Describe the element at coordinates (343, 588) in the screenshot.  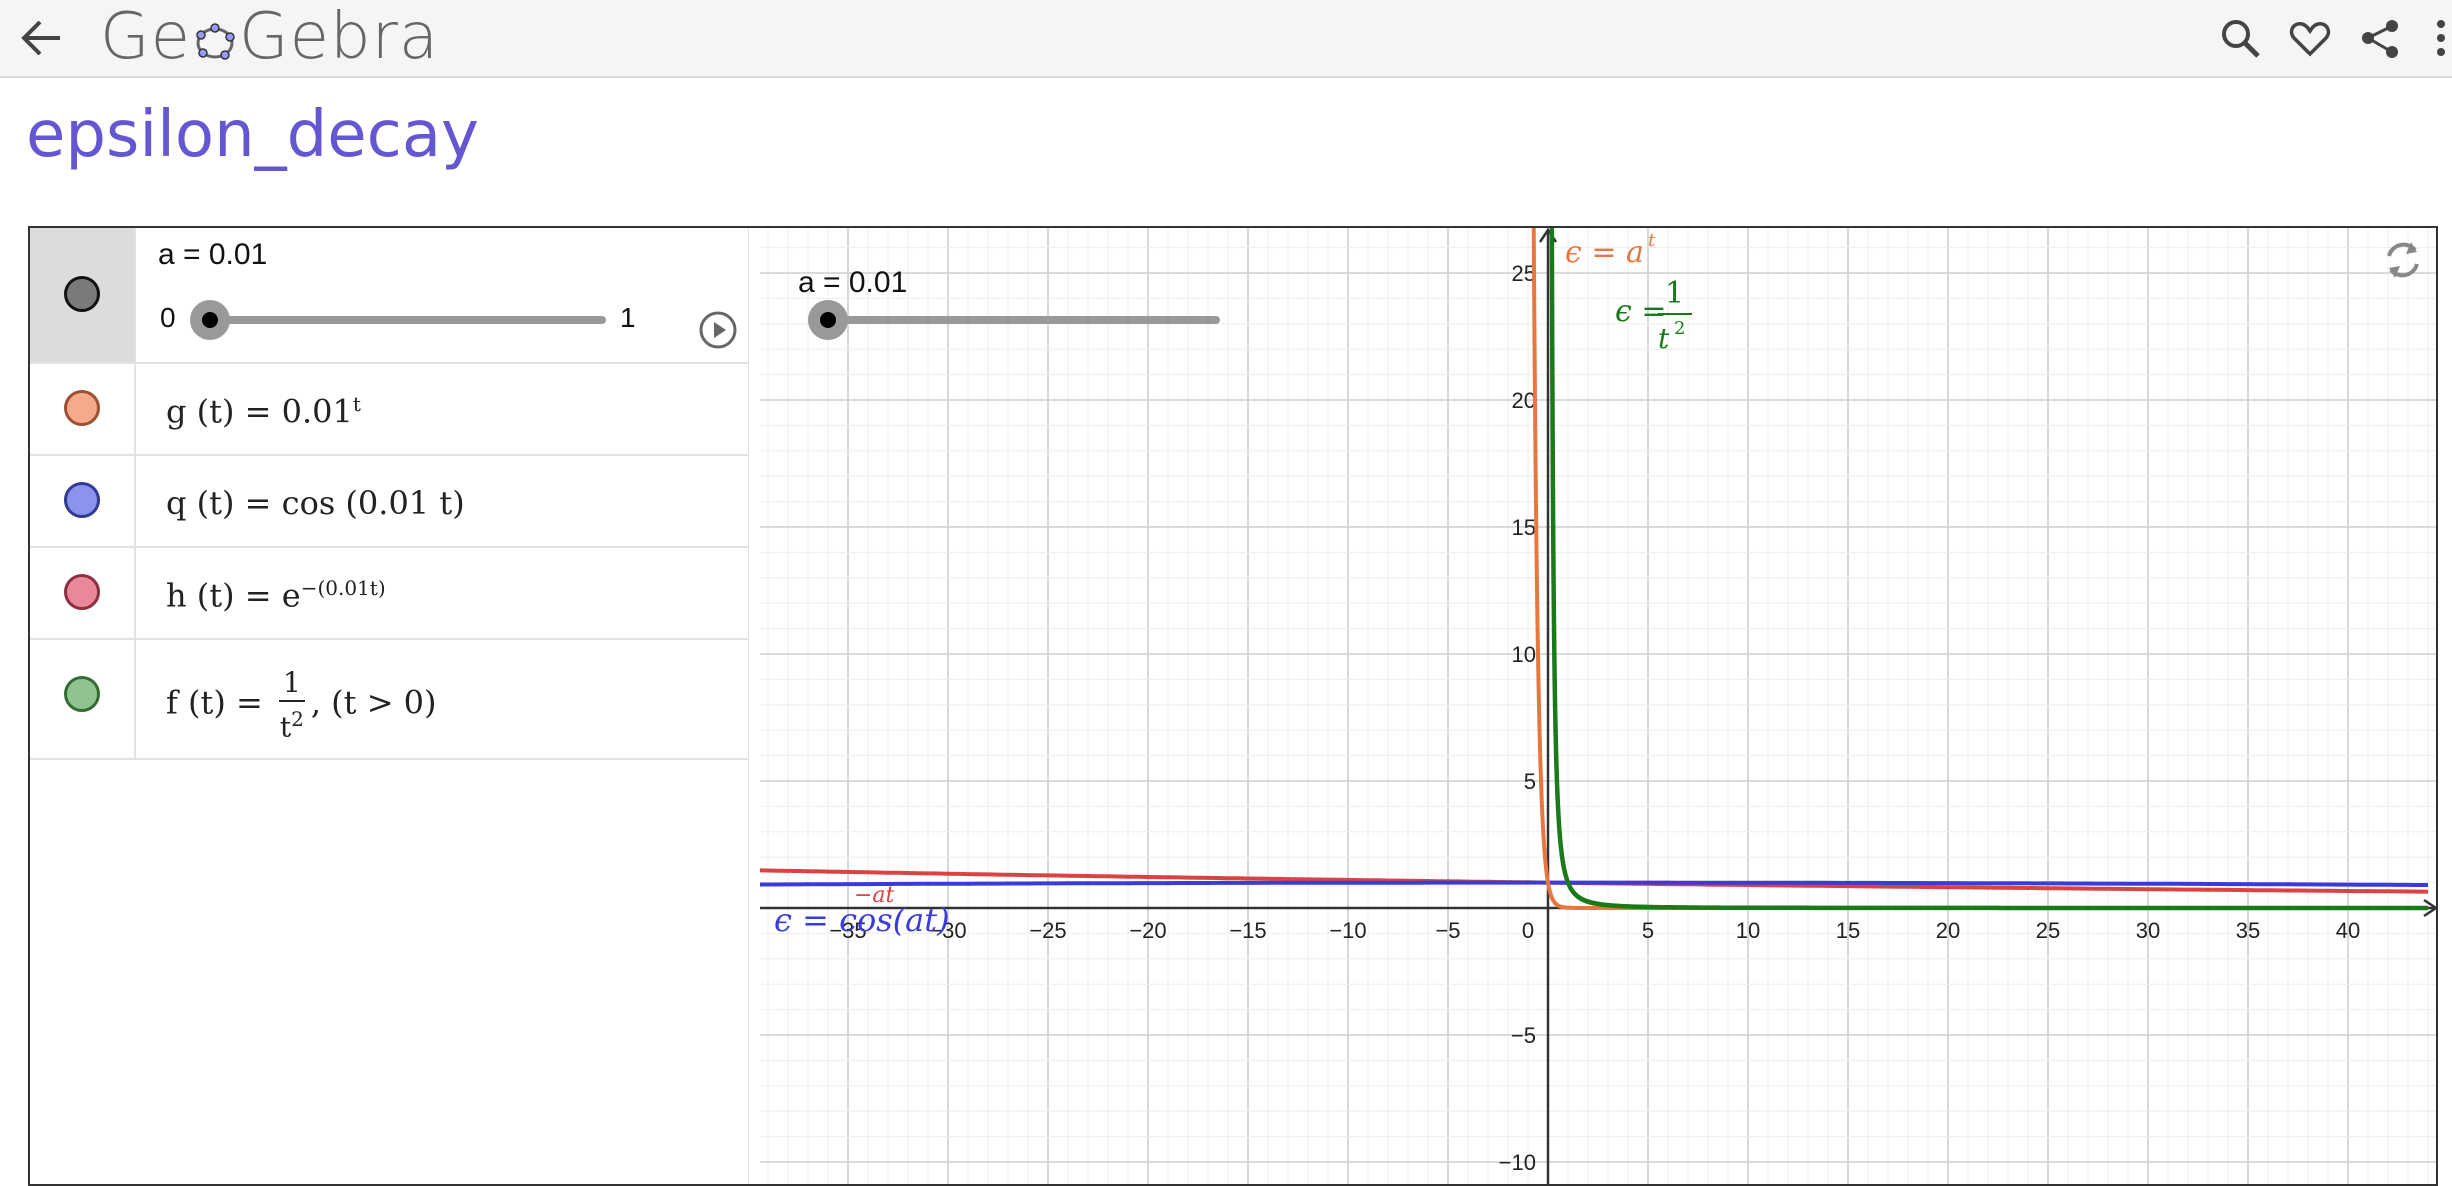
I see `expression-h-sup: −(0.01t)` at that location.